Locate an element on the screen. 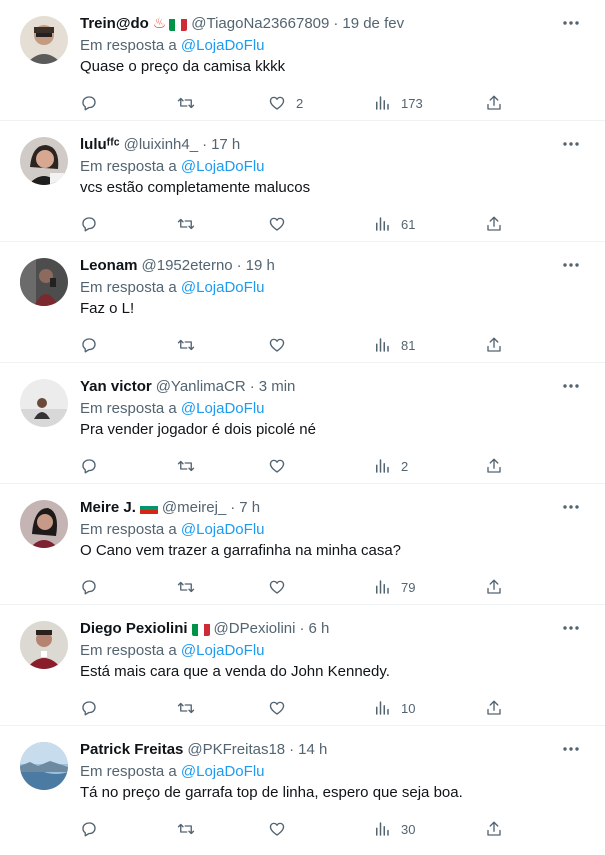 The height and width of the screenshot is (855, 605). timestamp: 6 h is located at coordinates (318, 629).